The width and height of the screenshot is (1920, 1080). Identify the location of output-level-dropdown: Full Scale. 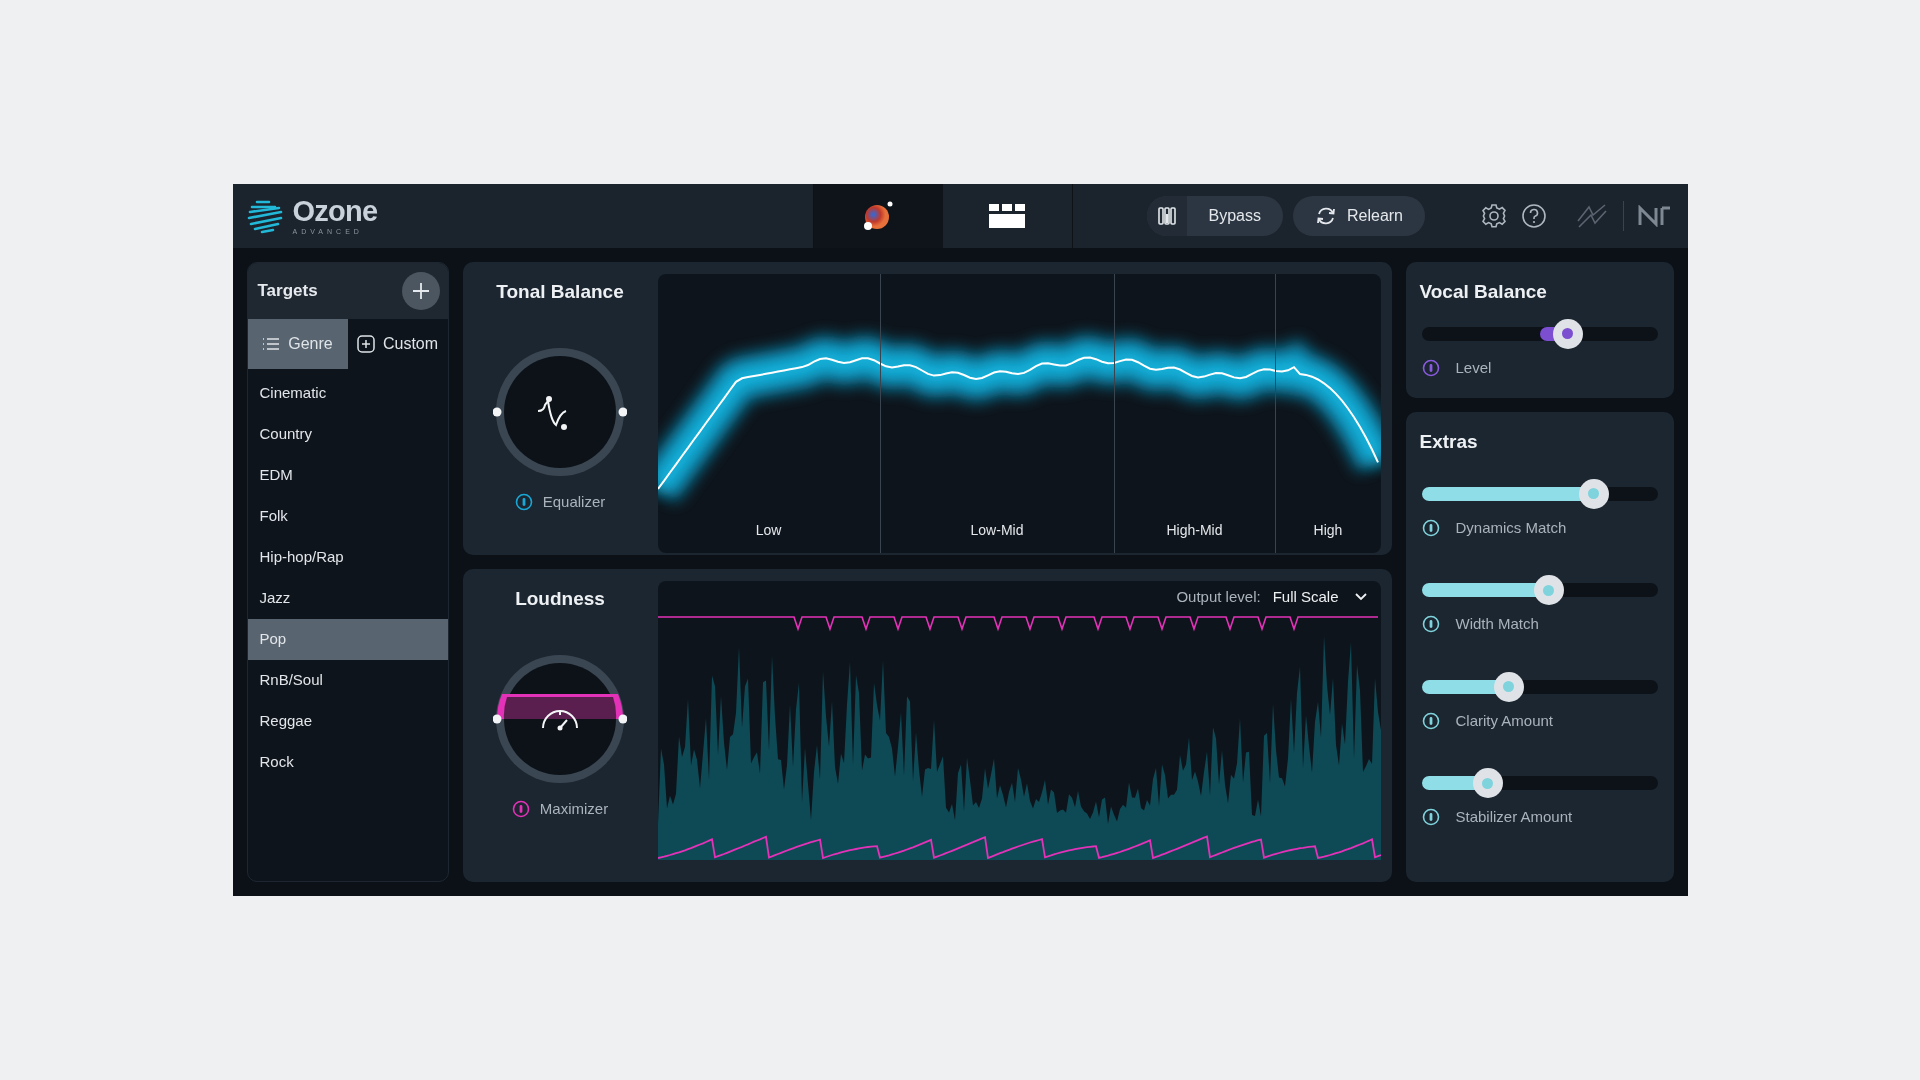
(1319, 597).